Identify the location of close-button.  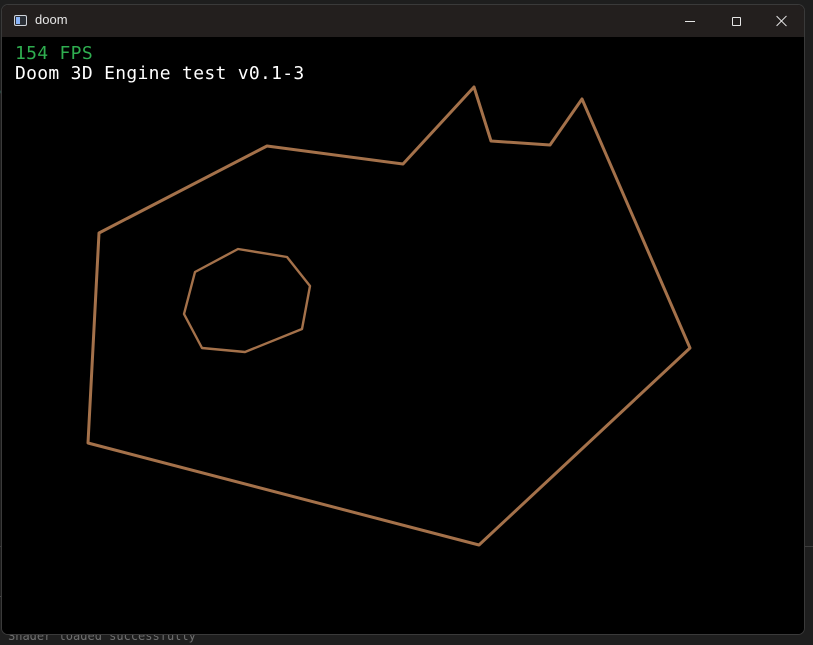
(781, 21).